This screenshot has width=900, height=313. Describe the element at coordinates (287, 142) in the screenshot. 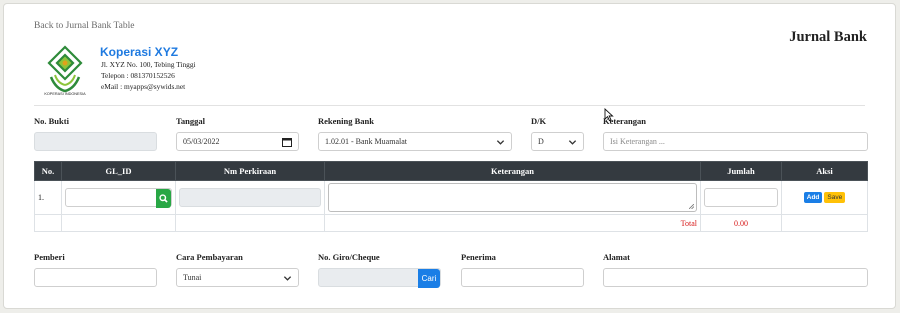

I see `calendar-icon` at that location.